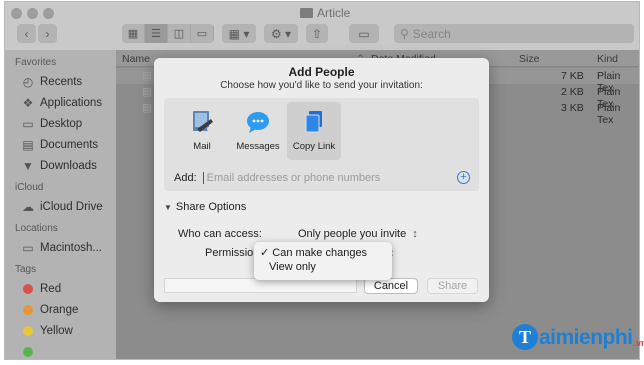 The width and height of the screenshot is (644, 365). Describe the element at coordinates (525, 337) in the screenshot. I see `logo-t-icon: T` at that location.